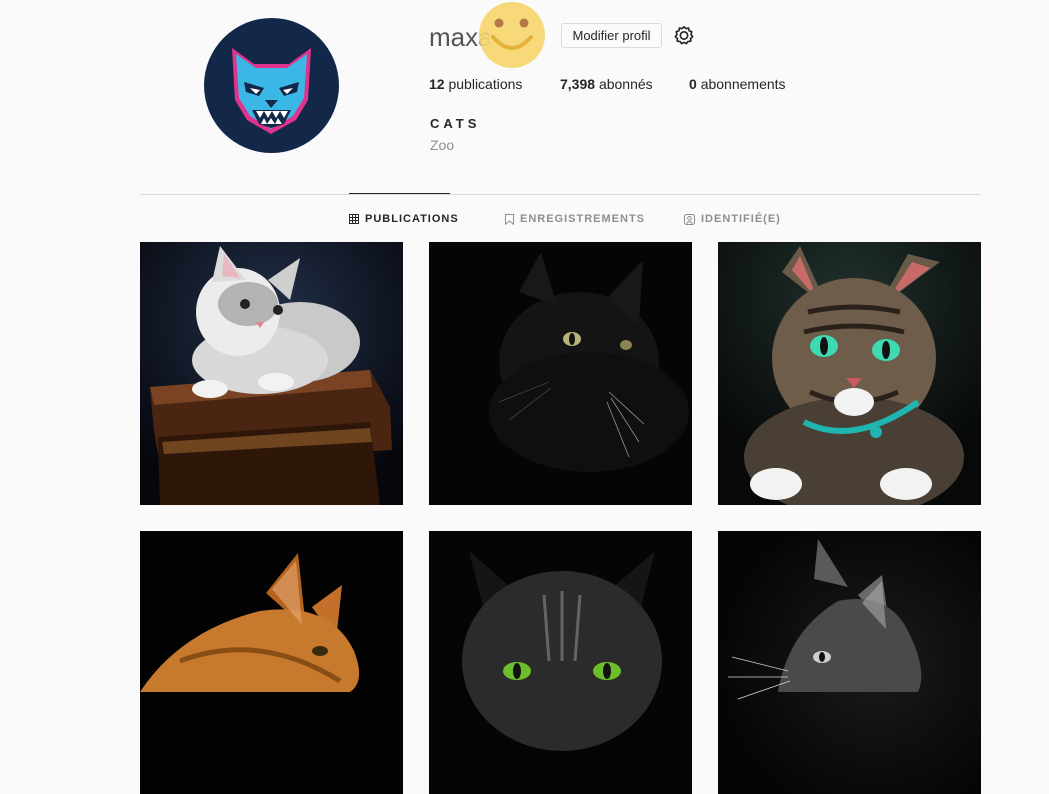 The height and width of the screenshot is (794, 1049). What do you see at coordinates (560, 194) in the screenshot?
I see `tabs-divider` at bounding box center [560, 194].